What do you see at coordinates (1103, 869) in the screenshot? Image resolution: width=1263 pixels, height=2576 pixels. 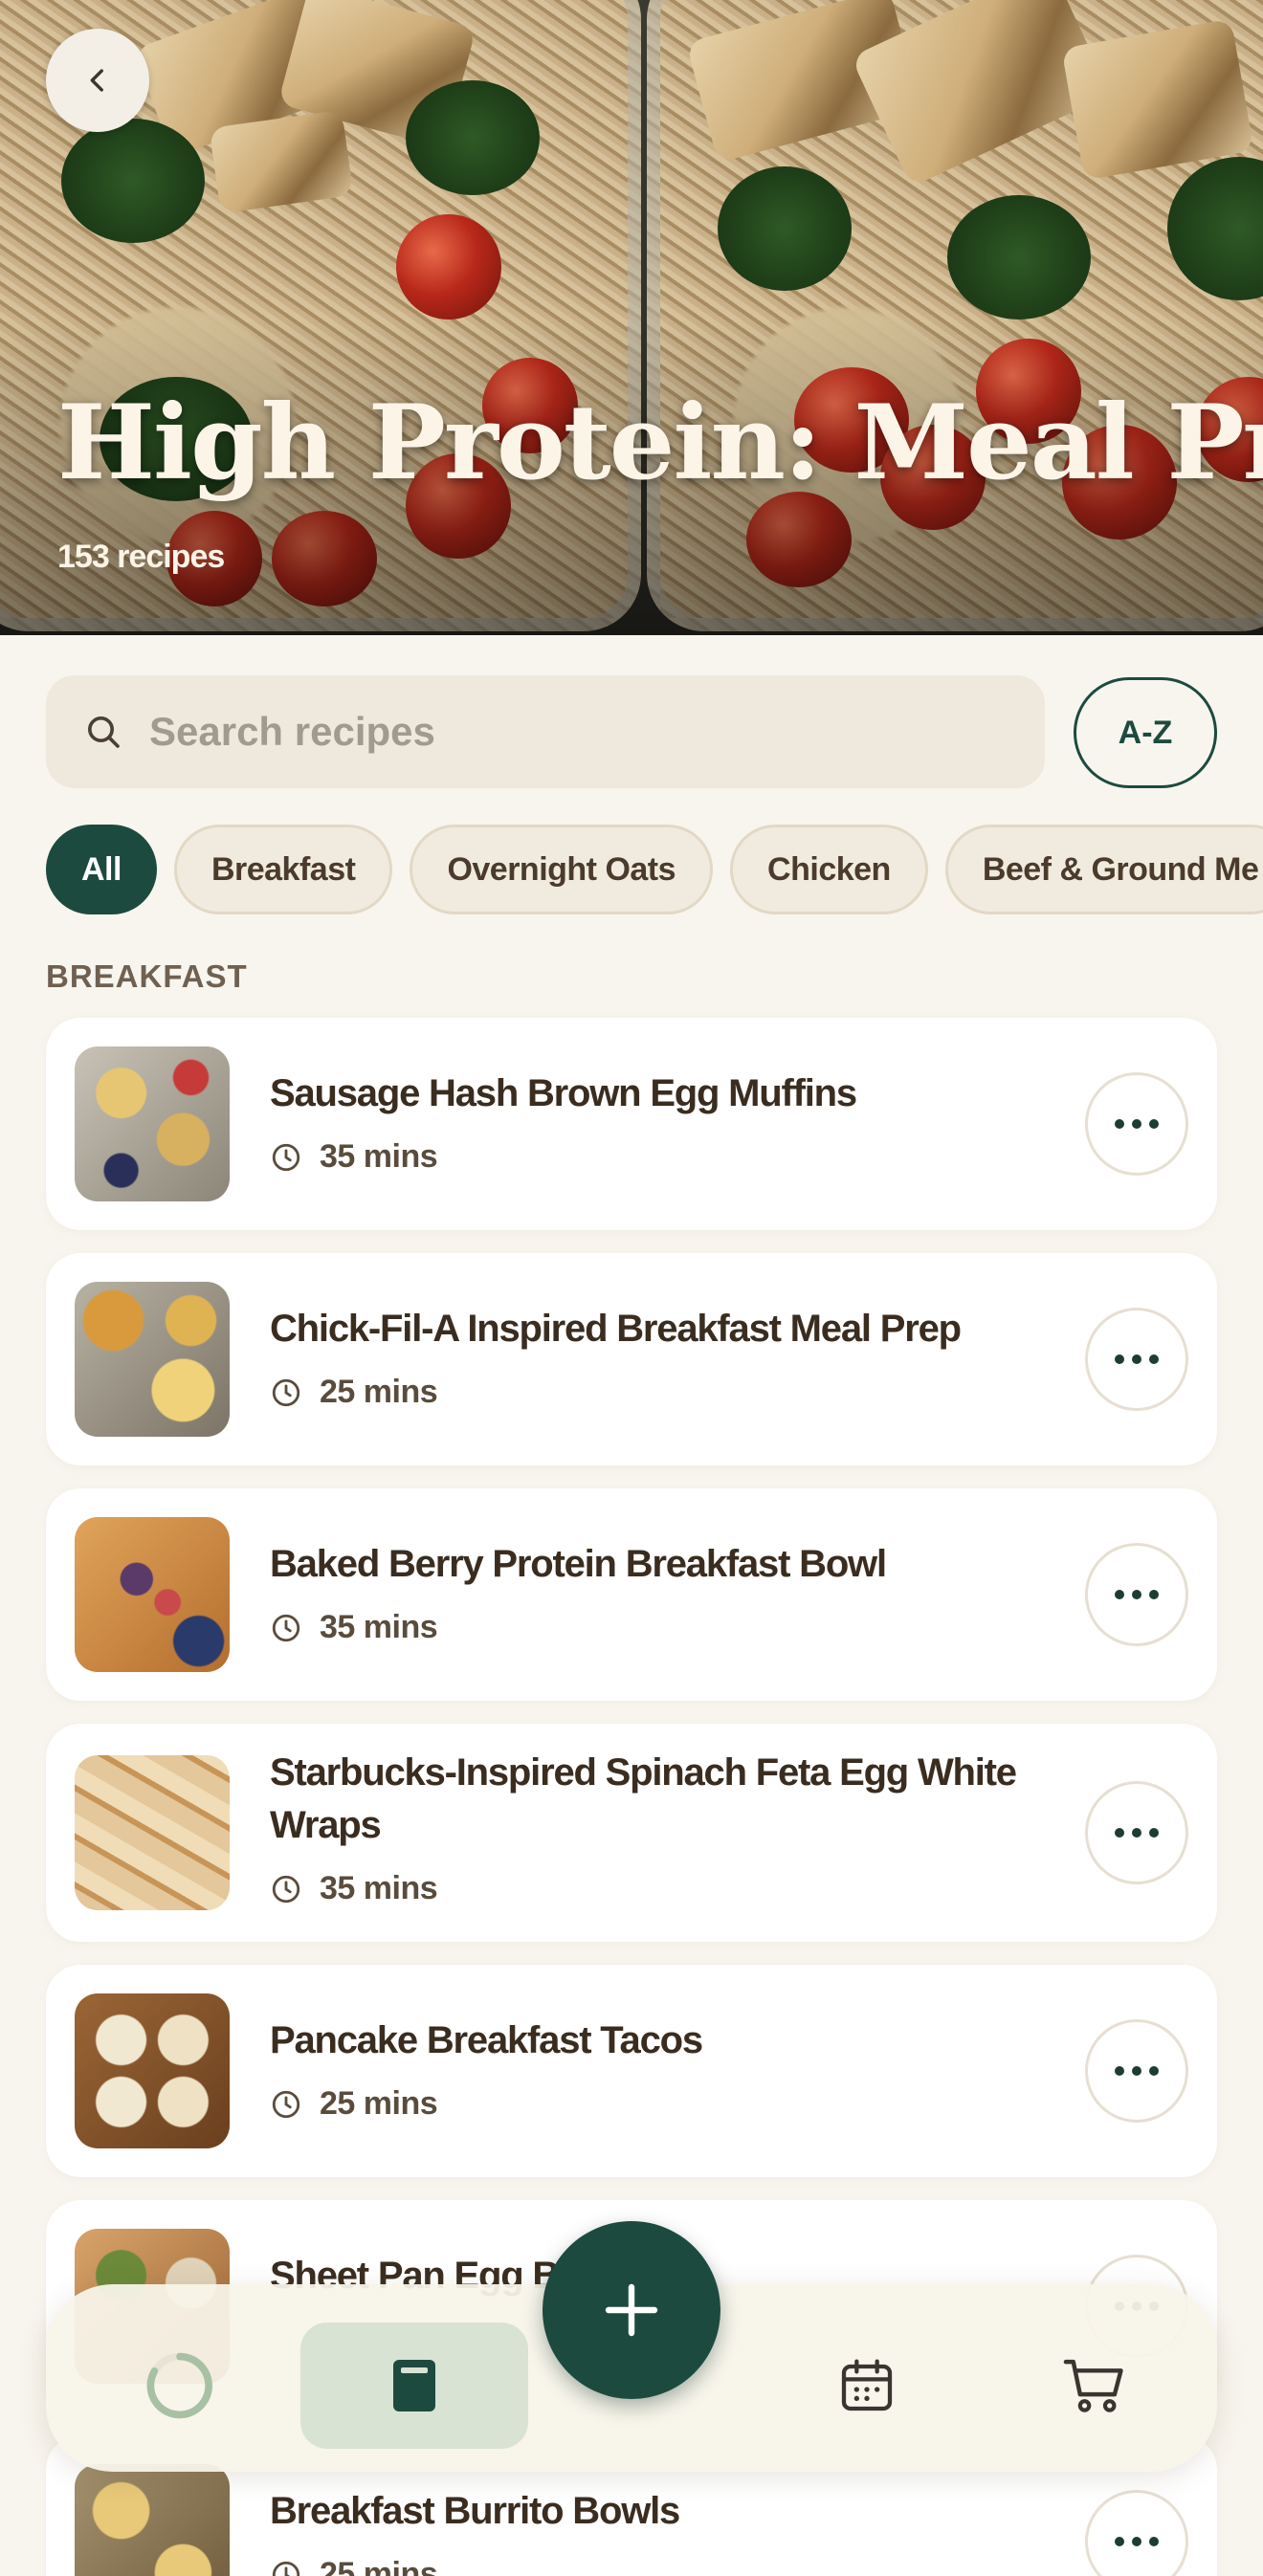 I see `filter-chip-beef-ground-meat: Beef & Ground Me` at bounding box center [1103, 869].